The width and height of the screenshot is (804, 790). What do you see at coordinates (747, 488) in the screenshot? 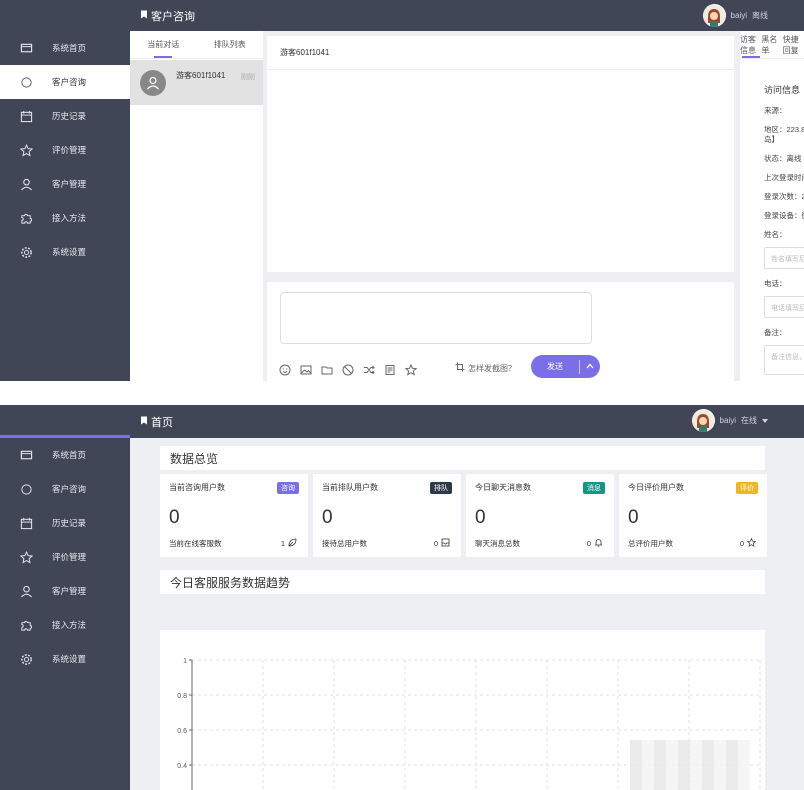
I see `status-badge: 评价` at bounding box center [747, 488].